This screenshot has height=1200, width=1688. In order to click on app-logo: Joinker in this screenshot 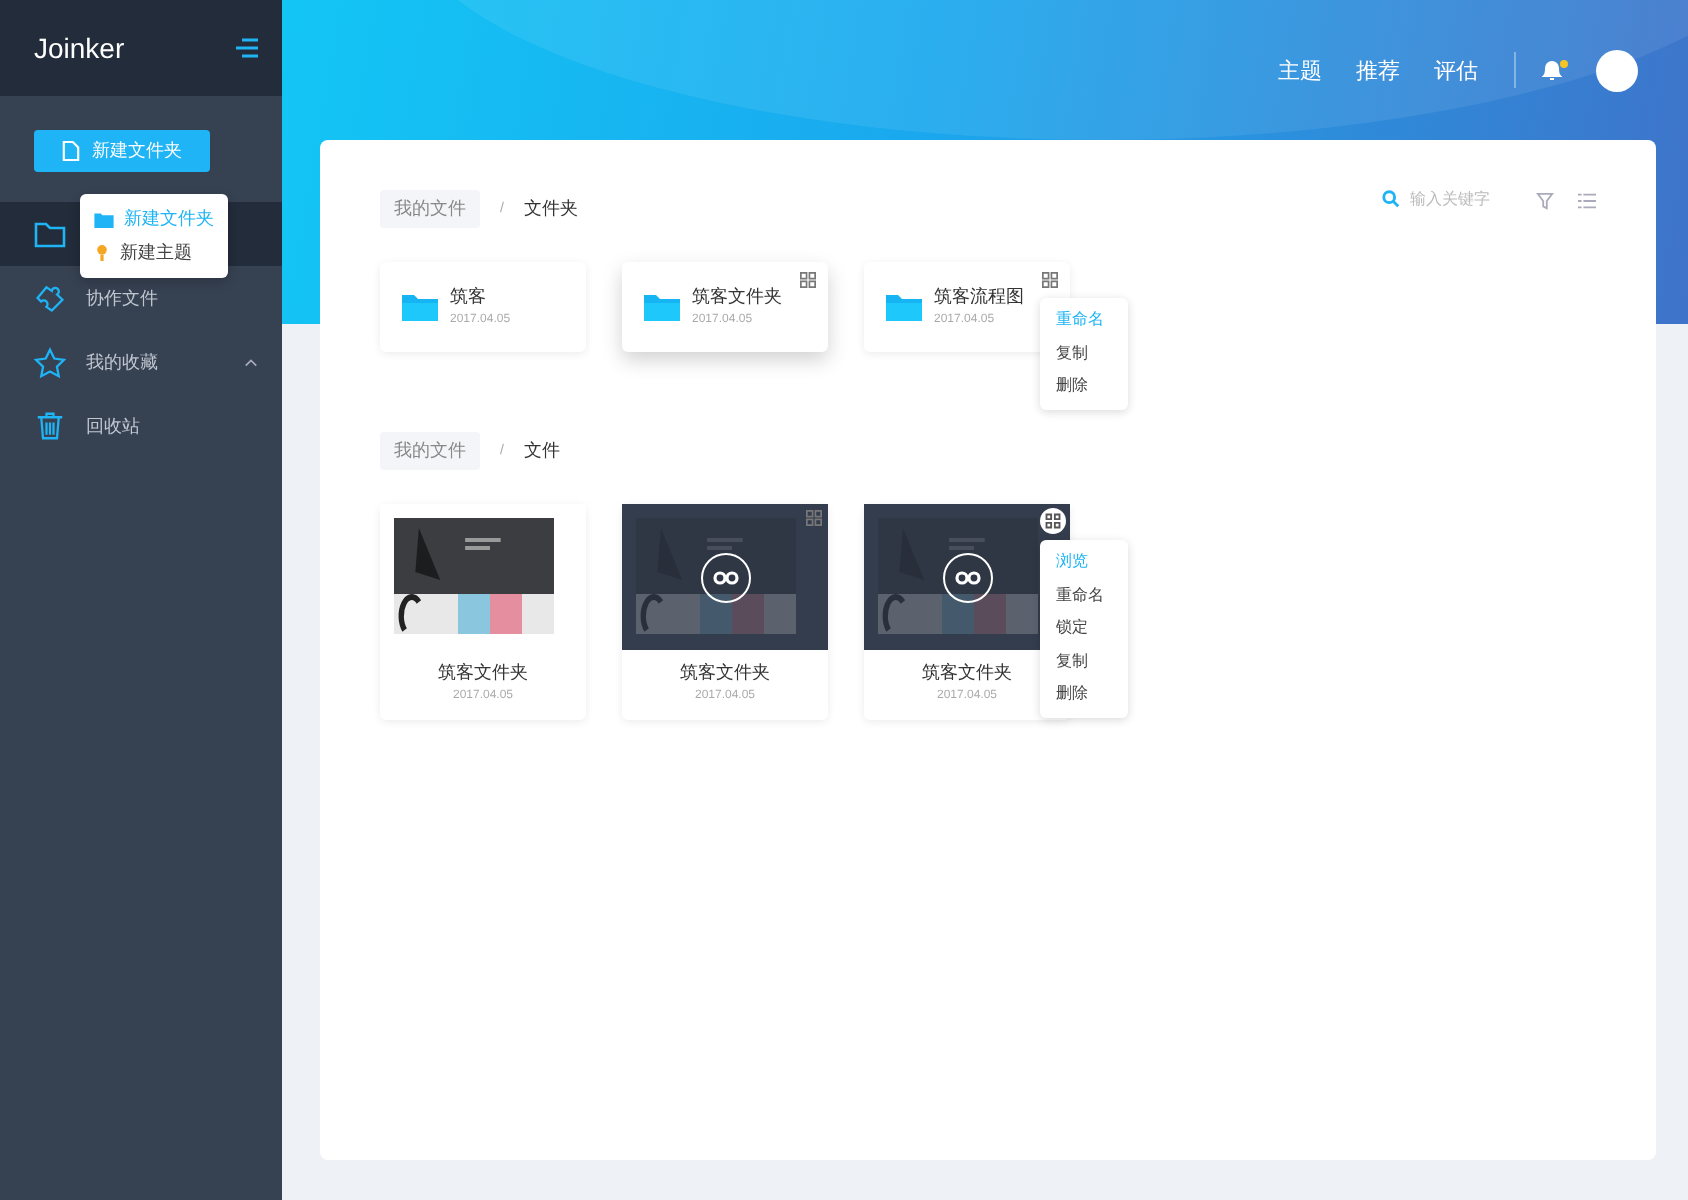, I will do `click(79, 48)`.